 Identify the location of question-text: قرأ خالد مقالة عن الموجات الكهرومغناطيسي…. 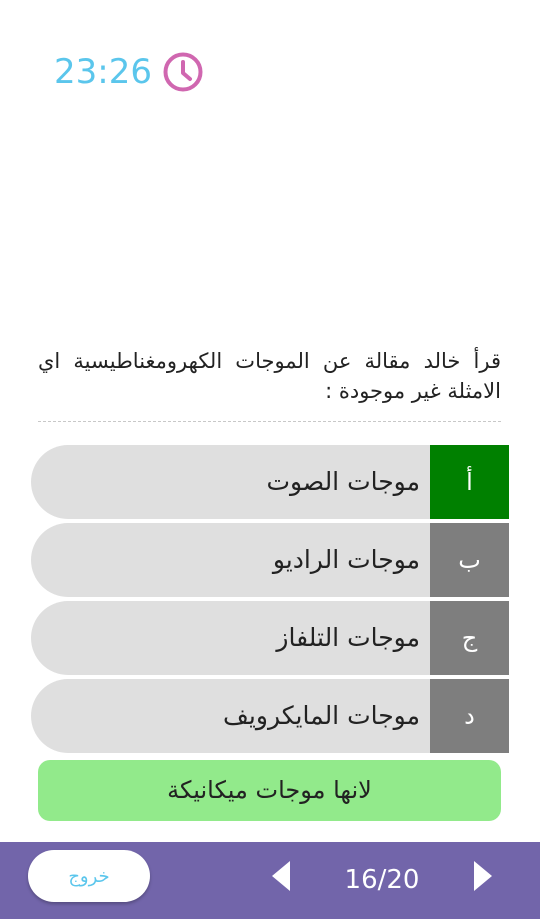
(269, 376).